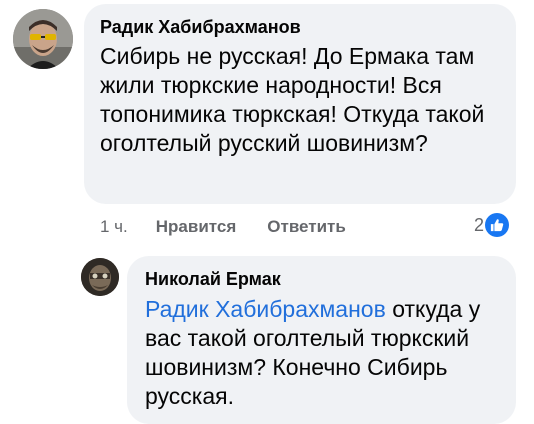  Describe the element at coordinates (322, 279) in the screenshot. I see `comment-author: Николай Ермак` at that location.